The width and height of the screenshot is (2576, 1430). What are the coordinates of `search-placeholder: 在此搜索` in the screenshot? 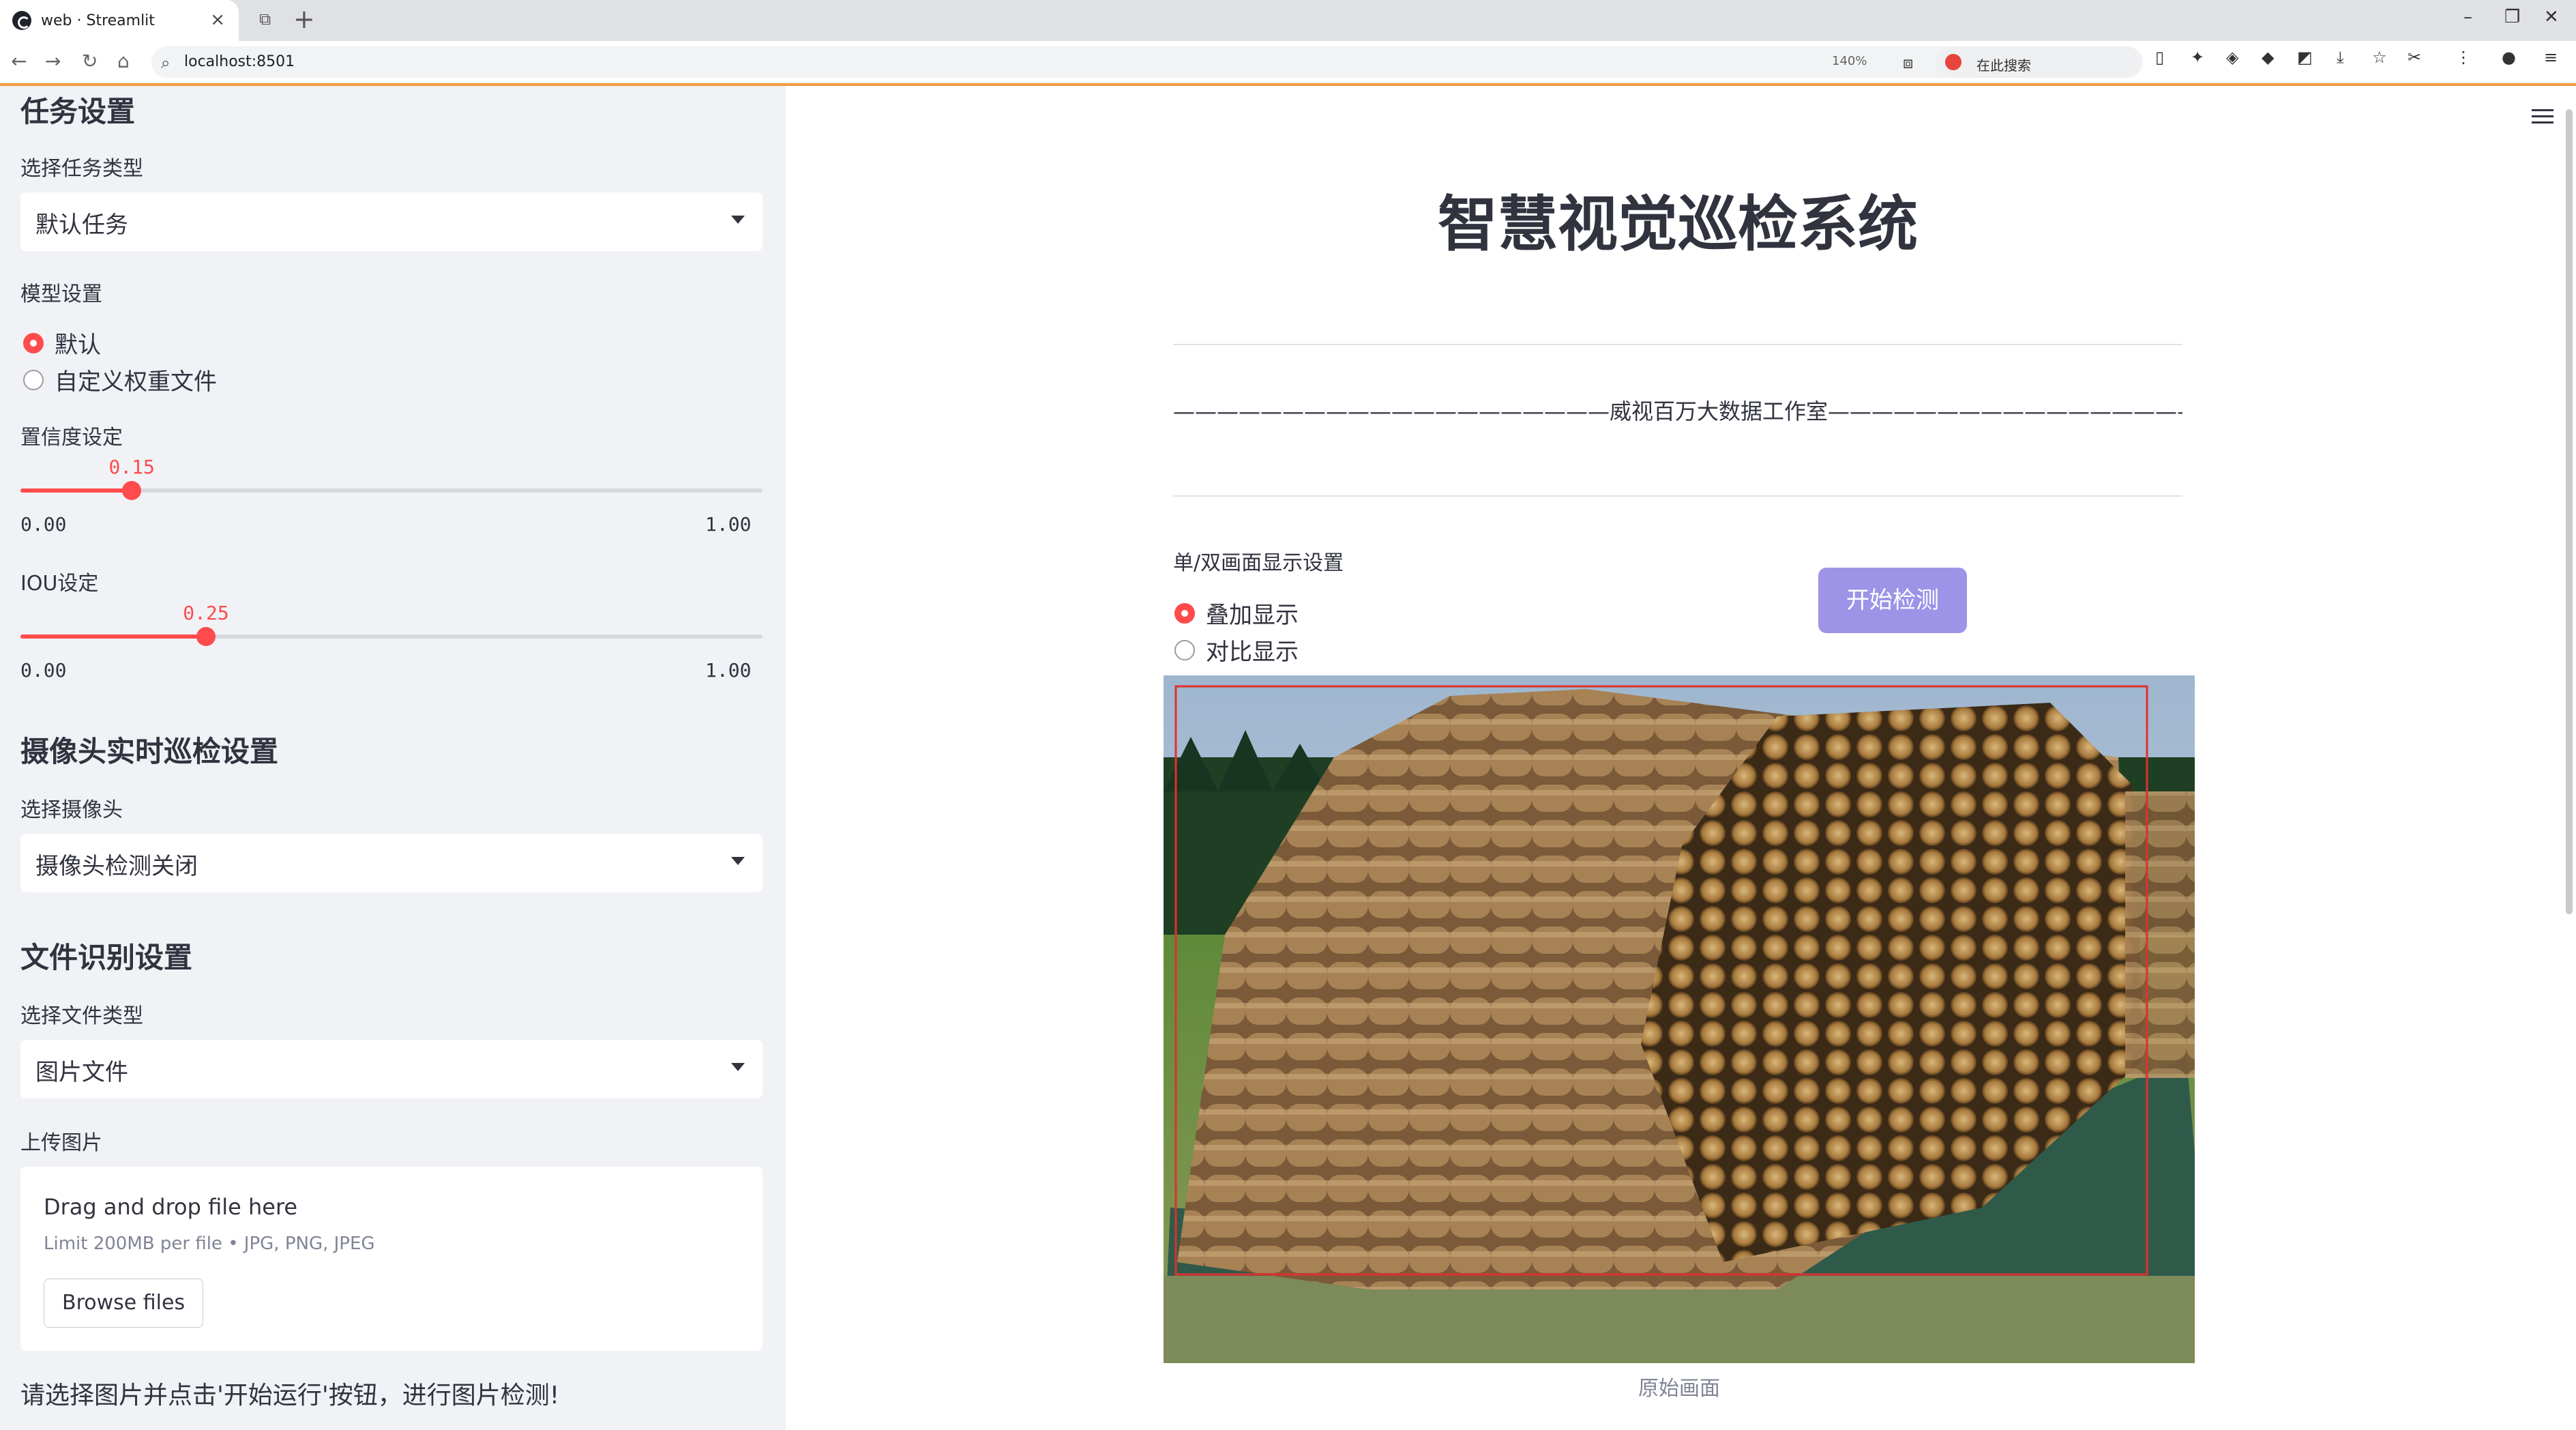 It's located at (2004, 65).